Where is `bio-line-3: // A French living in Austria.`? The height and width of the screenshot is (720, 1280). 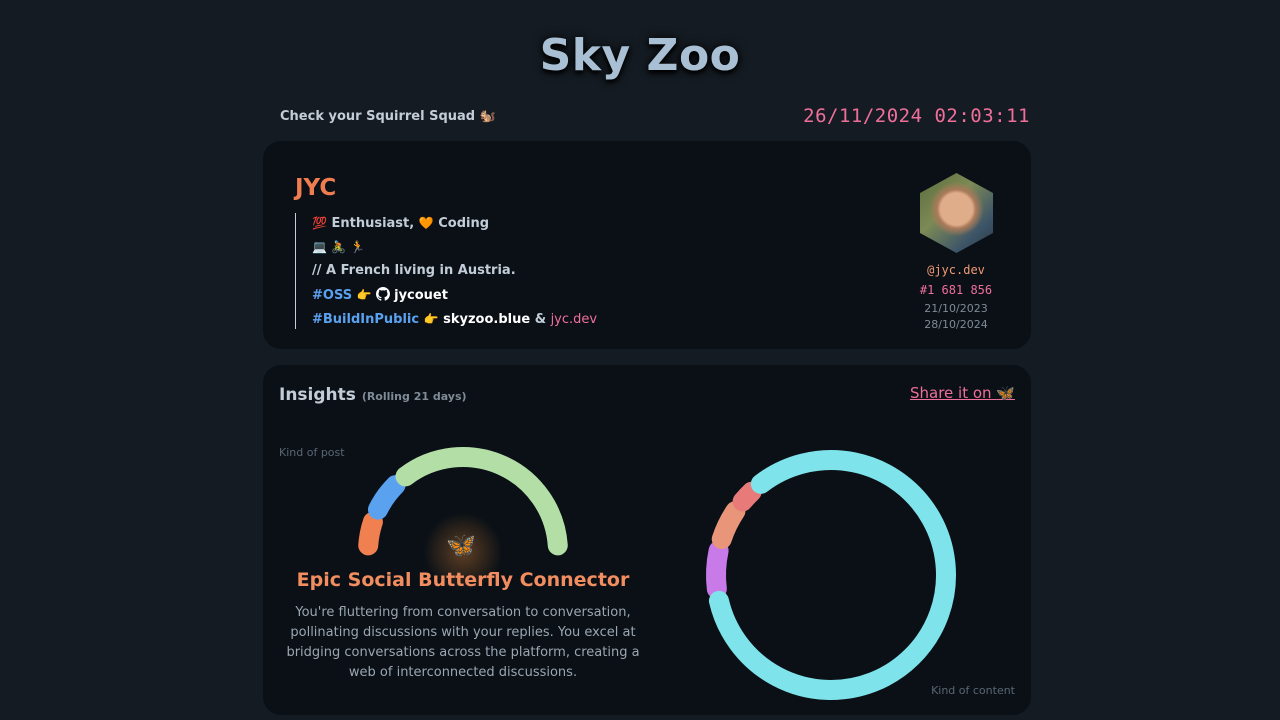 bio-line-3: // A French living in Austria. is located at coordinates (414, 270).